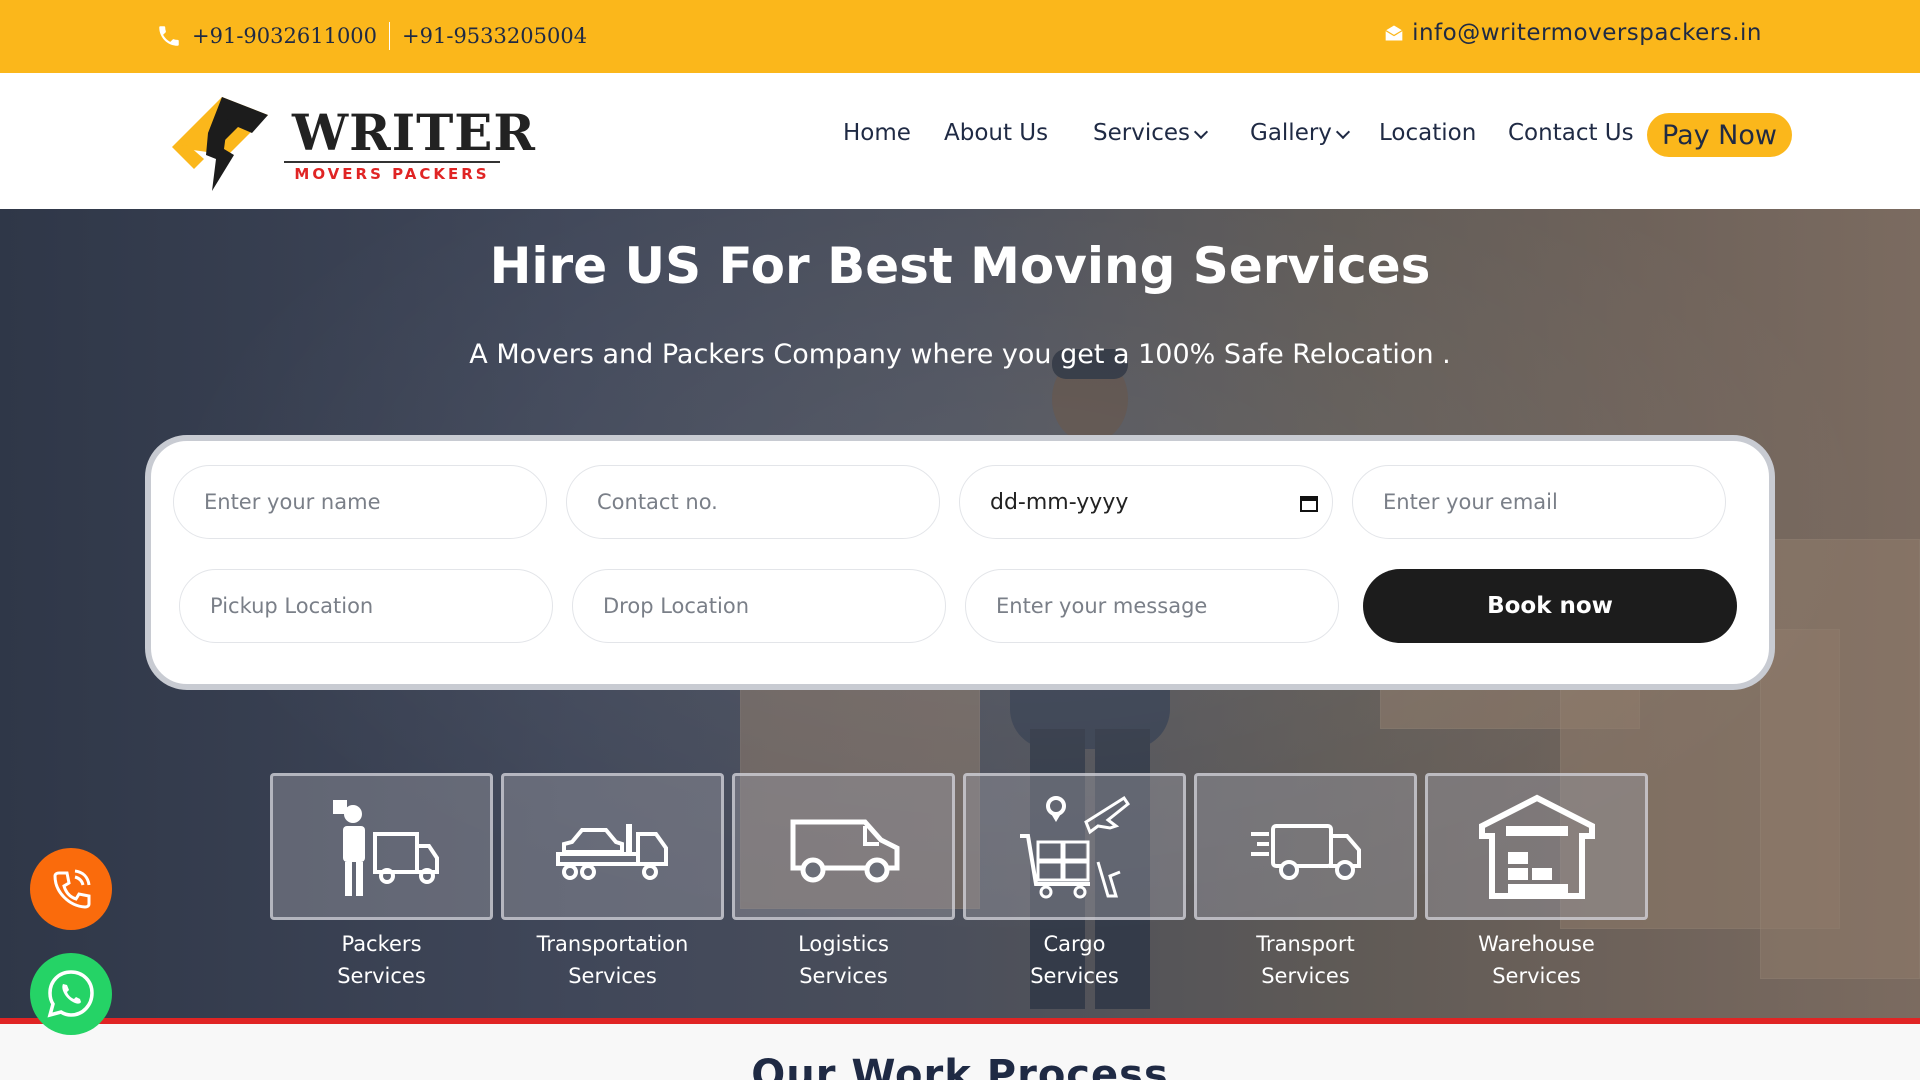  Describe the element at coordinates (360, 502) in the screenshot. I see `name-input: Enter your name` at that location.